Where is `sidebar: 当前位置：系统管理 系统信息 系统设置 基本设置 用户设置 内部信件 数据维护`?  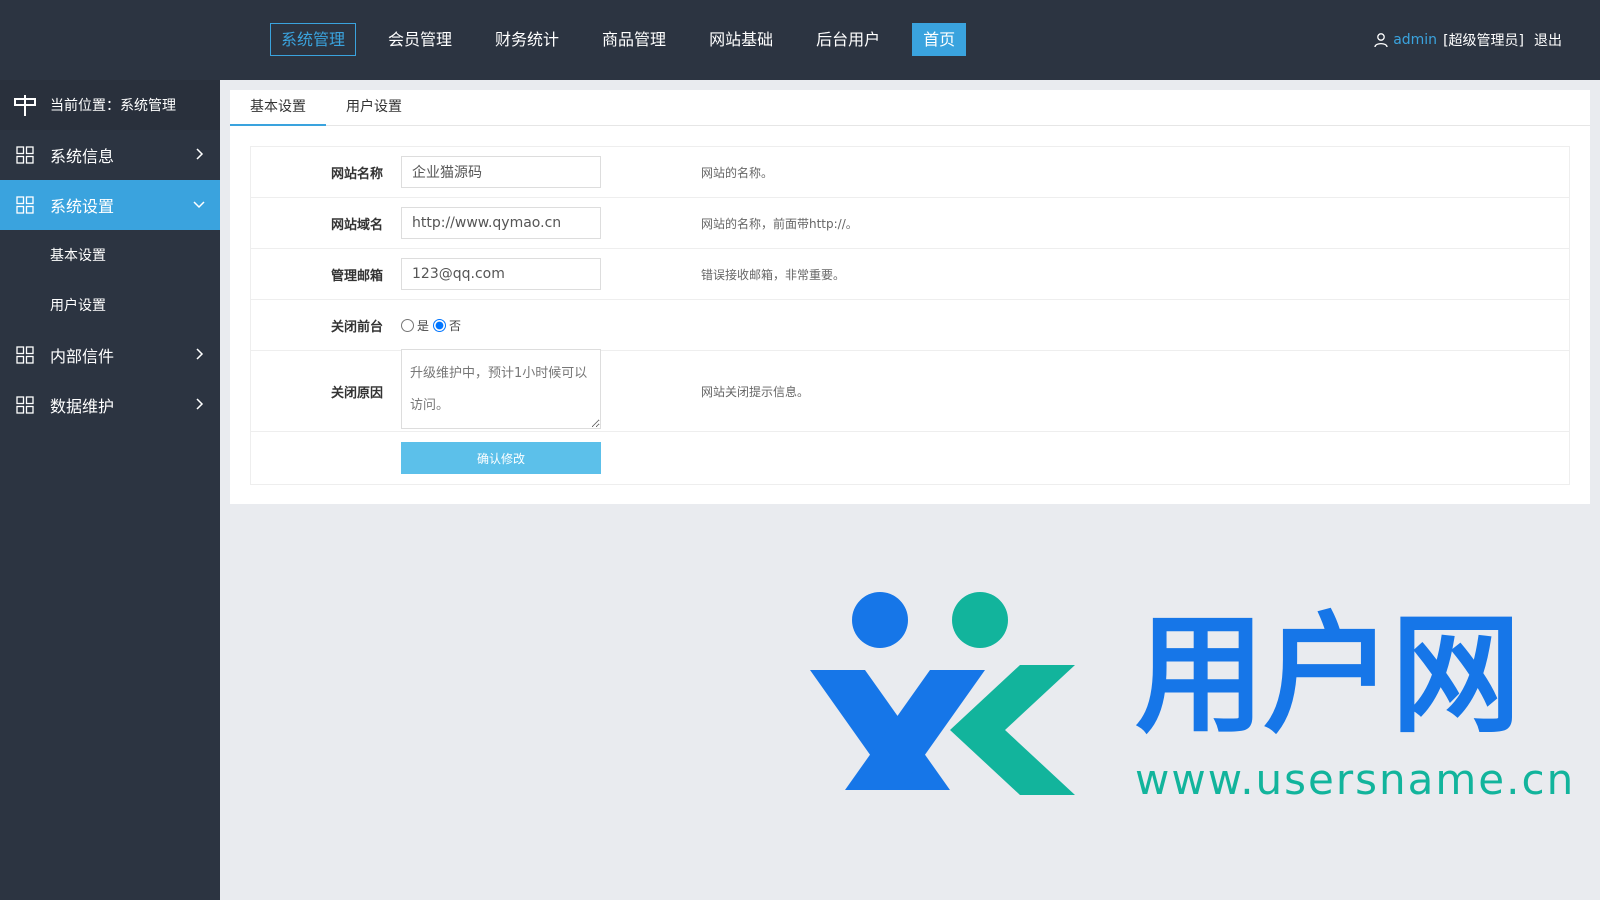
sidebar: 当前位置：系统管理 系统信息 系统设置 基本设置 用户设置 内部信件 数据维护 is located at coordinates (110, 490).